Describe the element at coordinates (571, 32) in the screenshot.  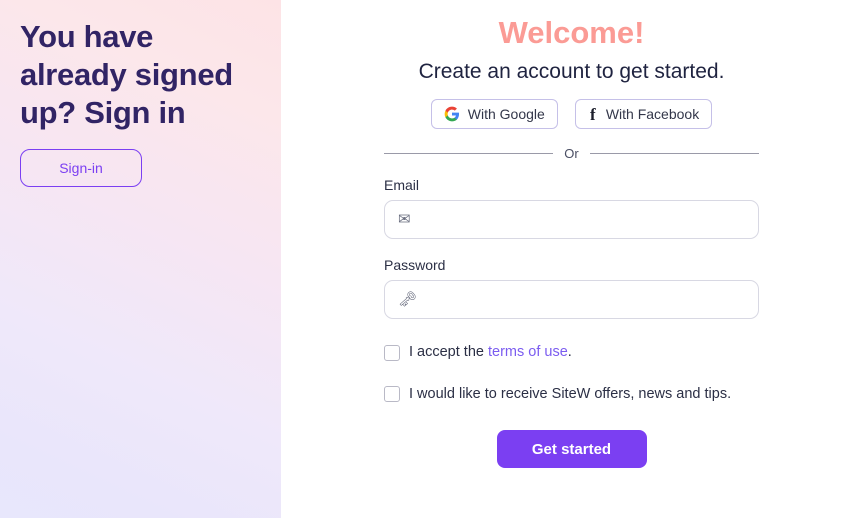
I see `welcome-title: Welcome!` at that location.